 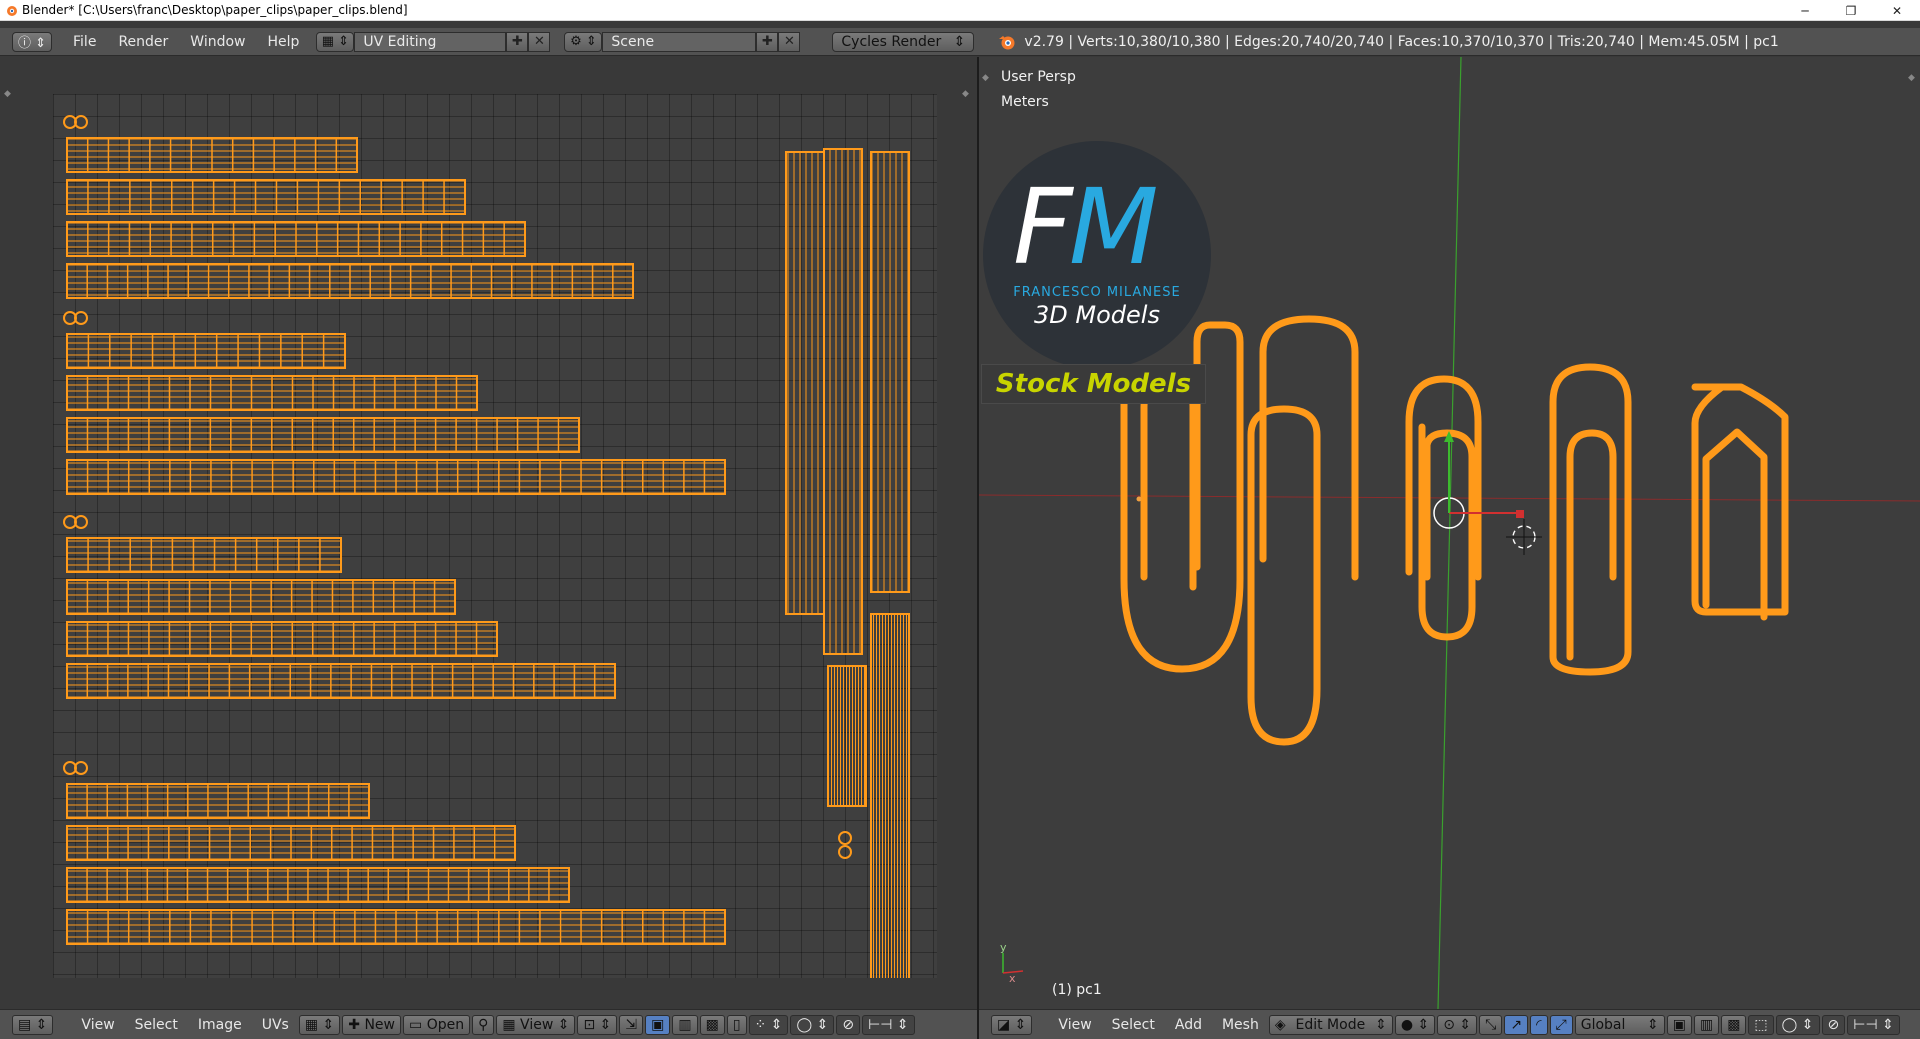 I want to click on logo-letter-f: F, so click(x=1043, y=227).